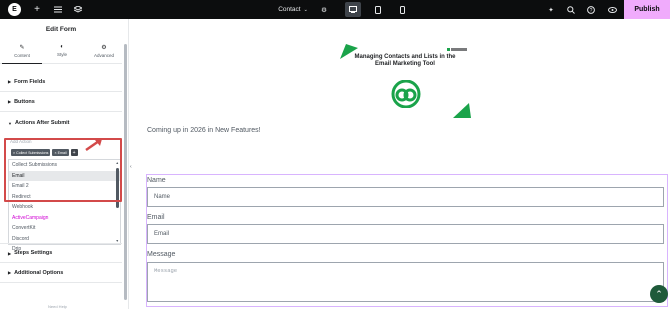 Image resolution: width=670 pixels, height=309 pixels. I want to click on tab-content: ✎ Content, so click(22, 54).